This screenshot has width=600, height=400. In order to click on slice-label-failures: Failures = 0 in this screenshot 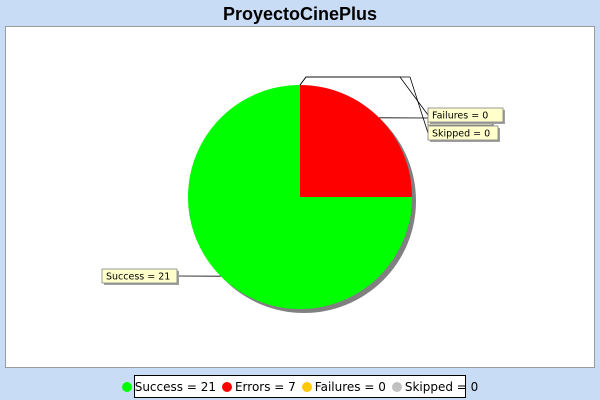, I will do `click(460, 116)`.